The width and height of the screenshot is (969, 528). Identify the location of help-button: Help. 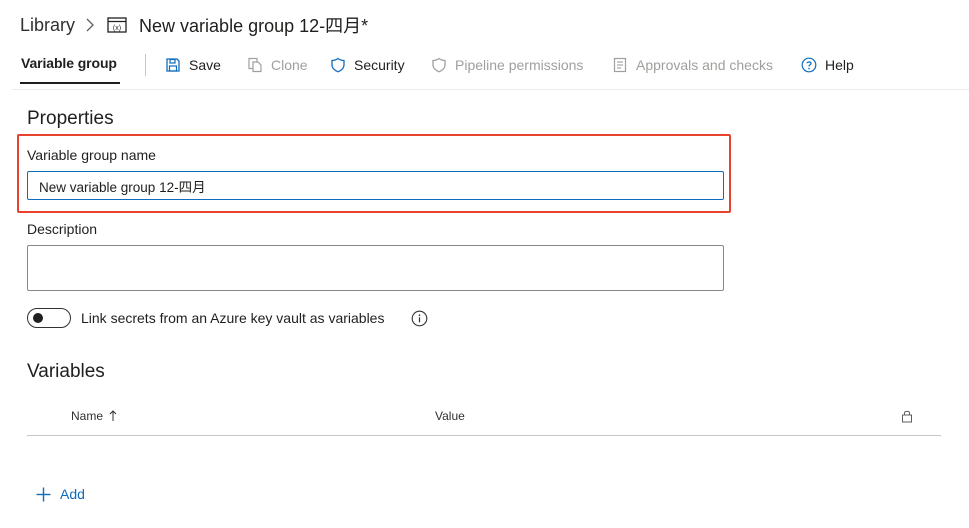
(827, 65).